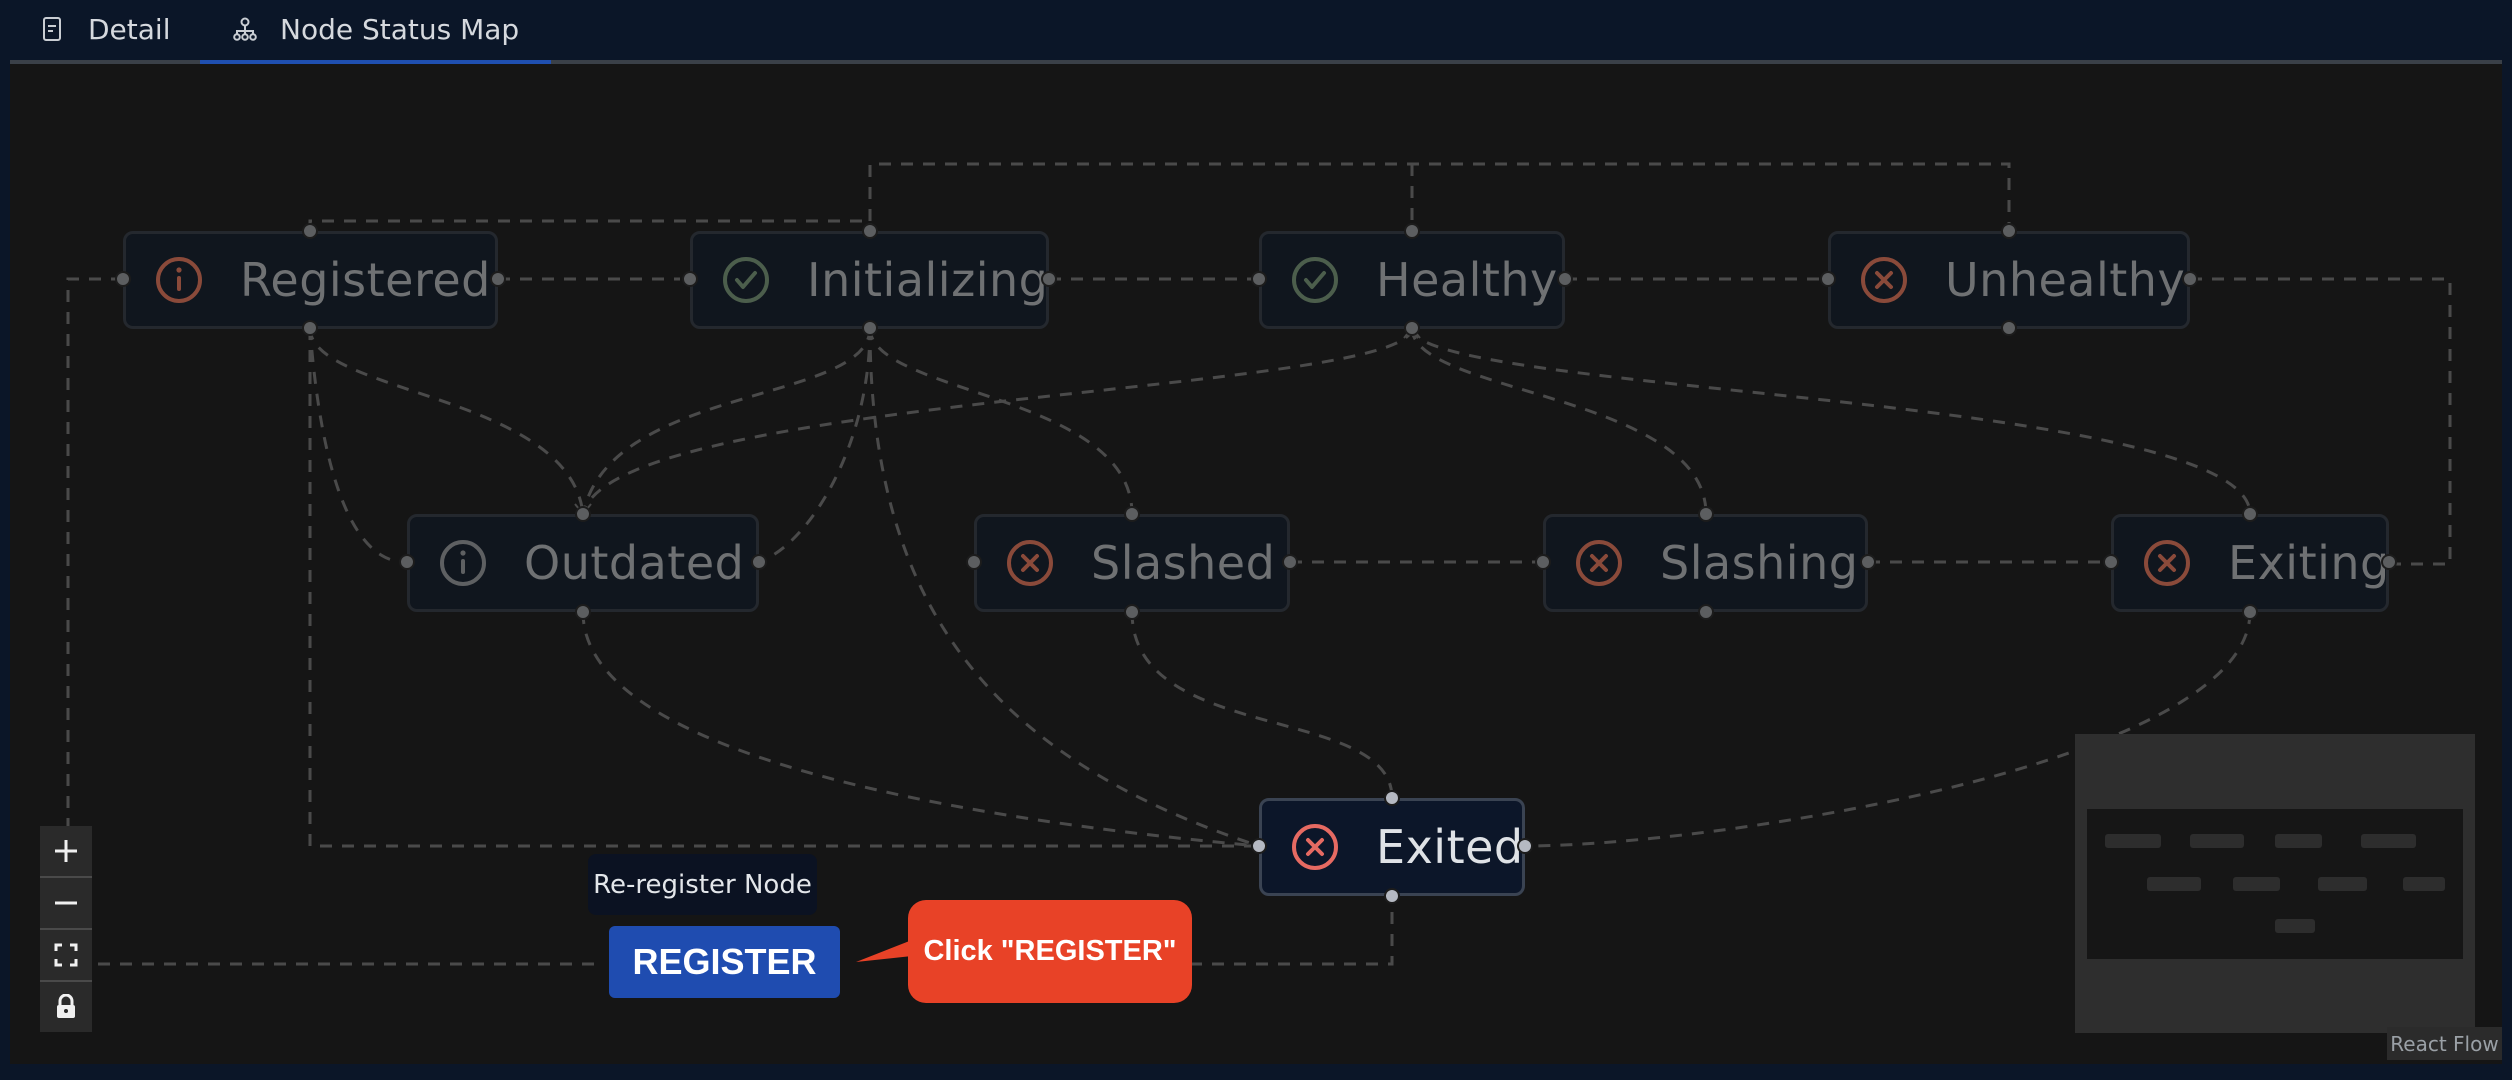  I want to click on edge-outdated-exited, so click(920, 729).